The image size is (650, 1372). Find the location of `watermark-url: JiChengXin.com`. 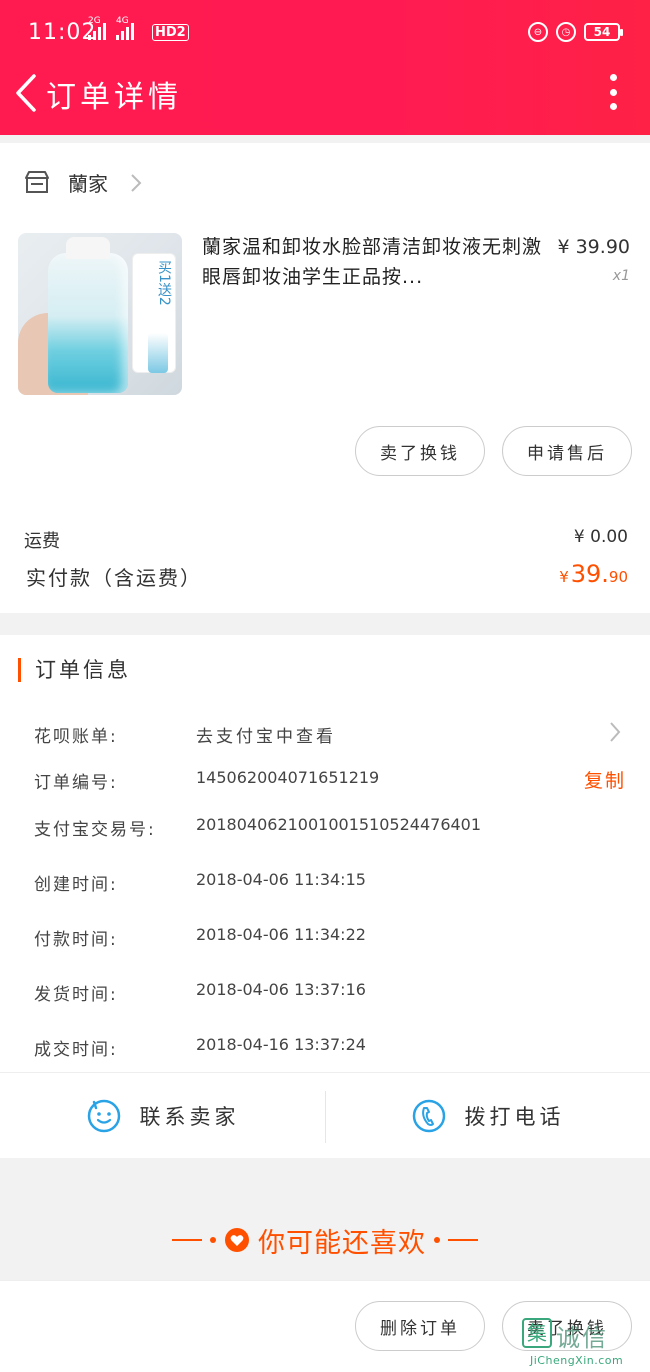

watermark-url: JiChengXin.com is located at coordinates (577, 1360).